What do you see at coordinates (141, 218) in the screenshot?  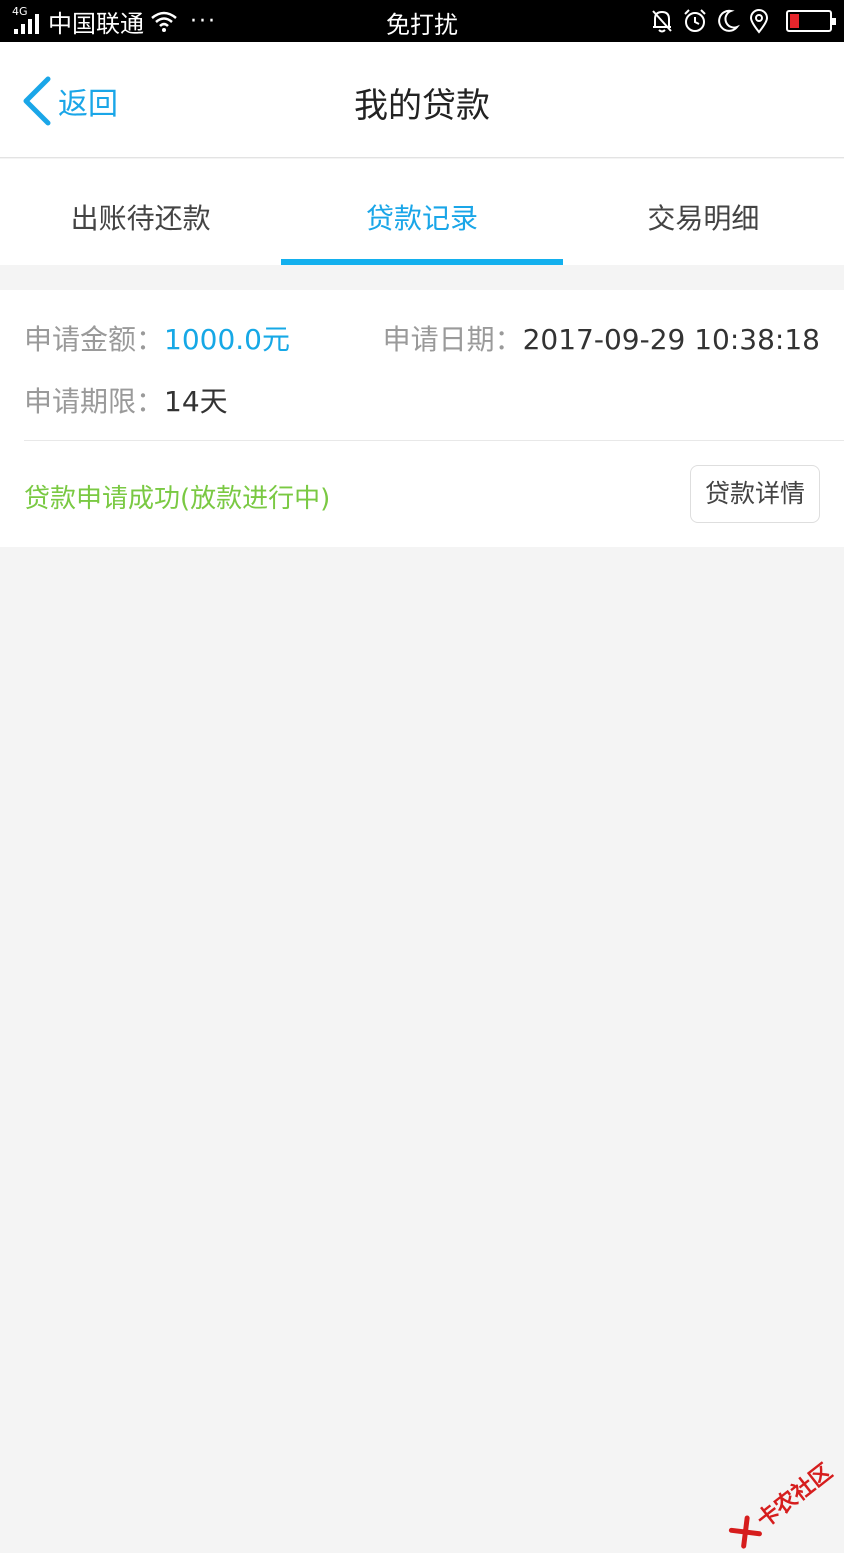 I see `tab-label: 出账待还款` at bounding box center [141, 218].